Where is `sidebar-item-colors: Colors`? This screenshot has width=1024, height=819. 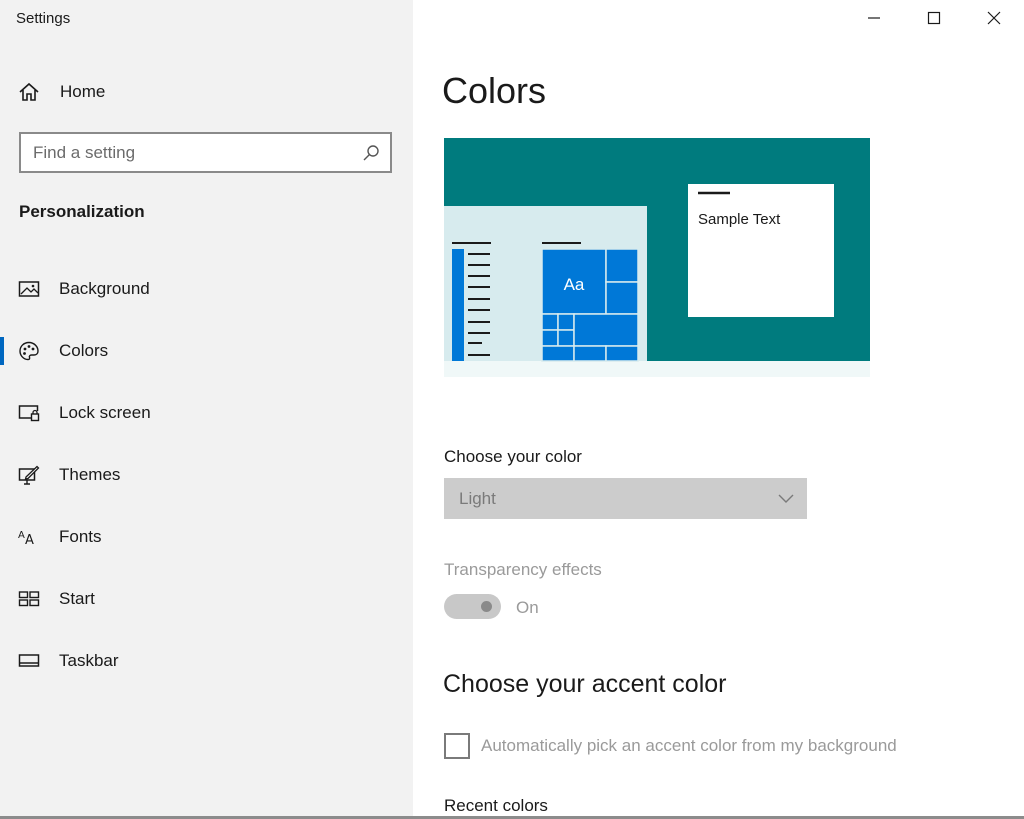
sidebar-item-colors: Colors is located at coordinates (206, 351).